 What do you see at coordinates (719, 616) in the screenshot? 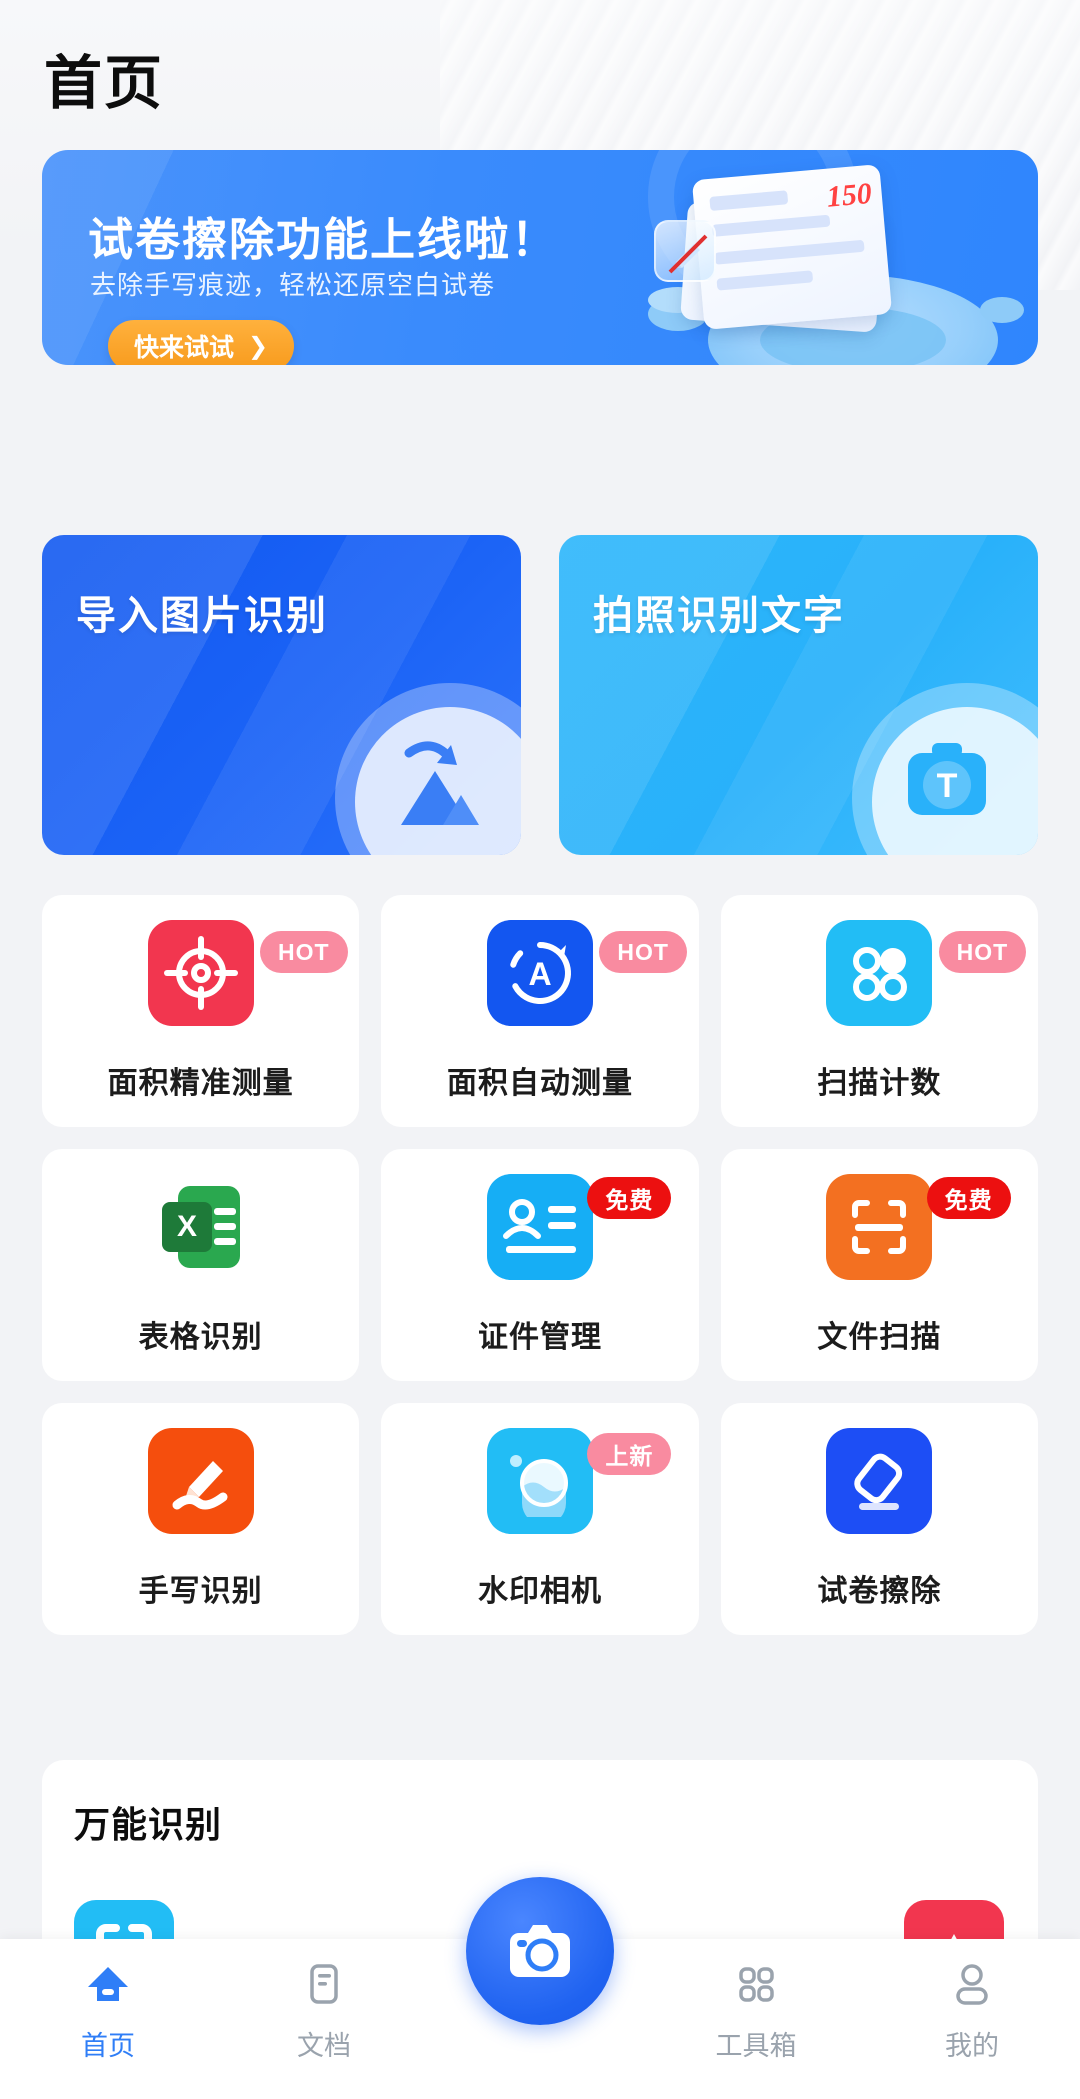
I see `photo-text-card-label: 拍照识别文字` at bounding box center [719, 616].